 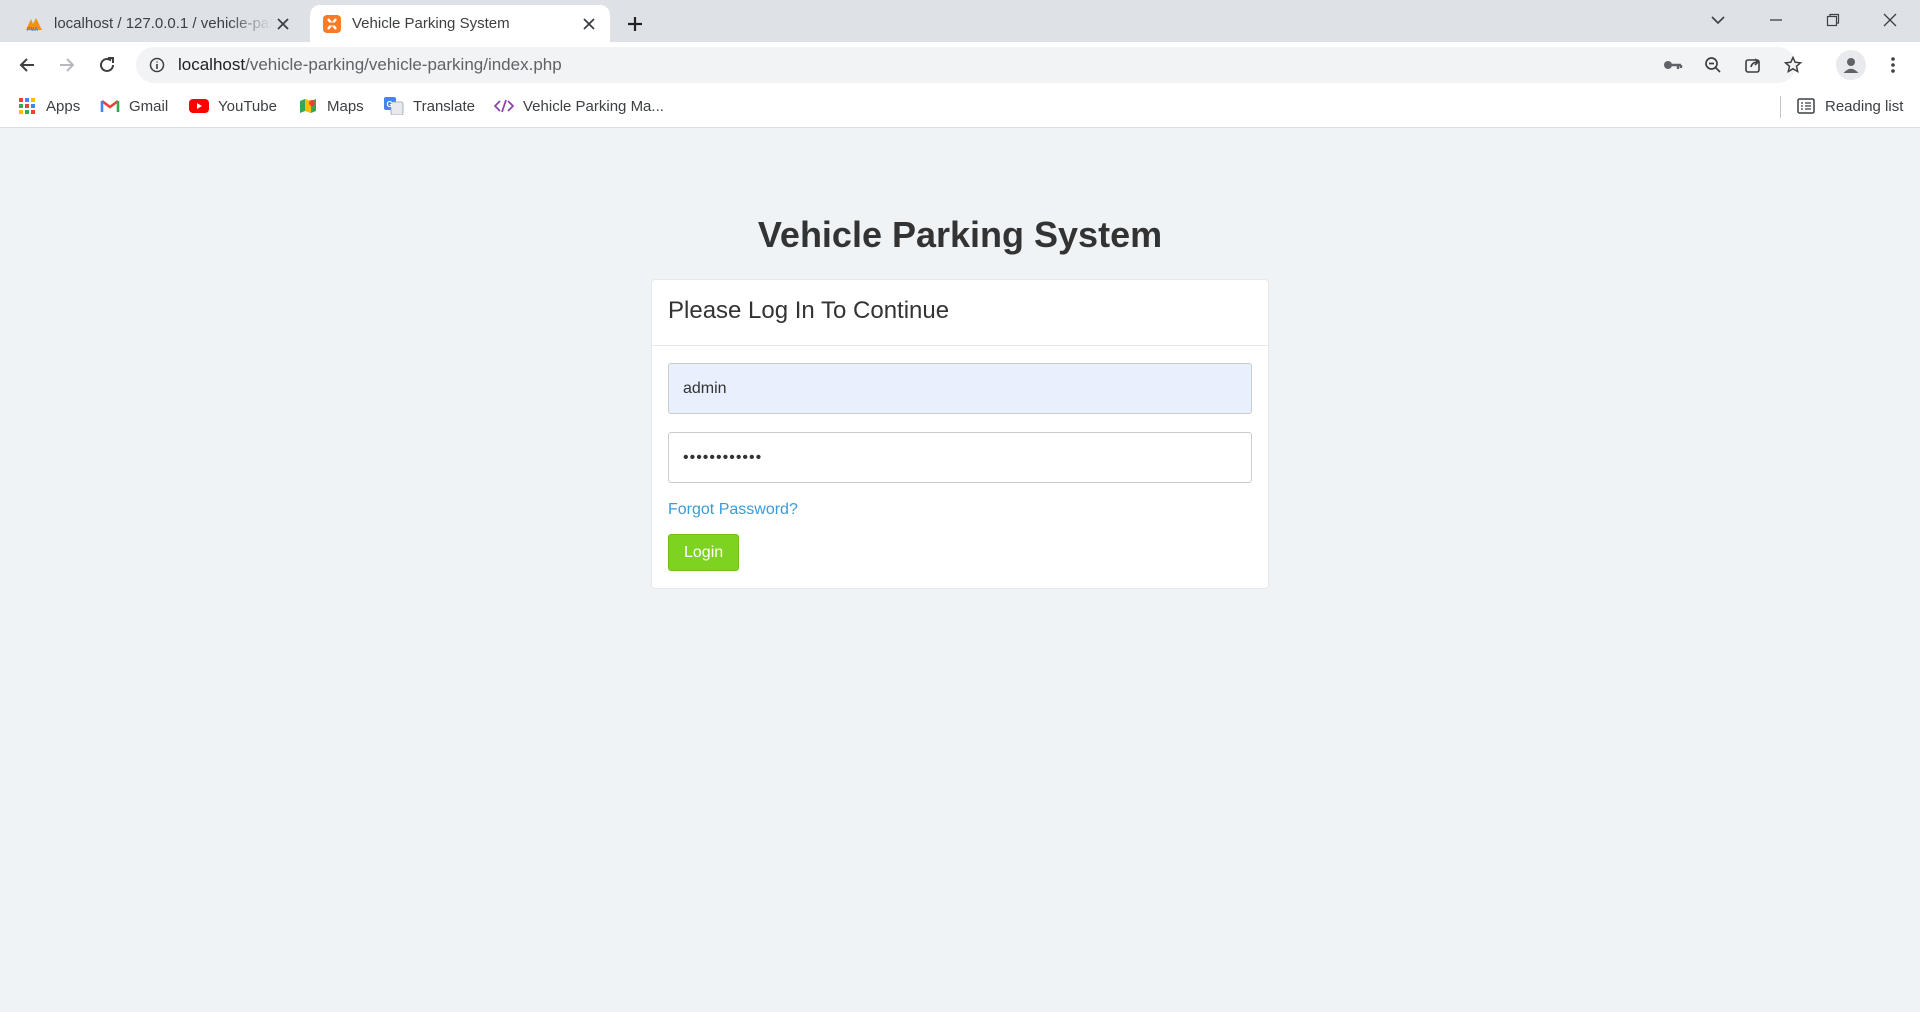 I want to click on bookmark-label: Maps, so click(x=345, y=106).